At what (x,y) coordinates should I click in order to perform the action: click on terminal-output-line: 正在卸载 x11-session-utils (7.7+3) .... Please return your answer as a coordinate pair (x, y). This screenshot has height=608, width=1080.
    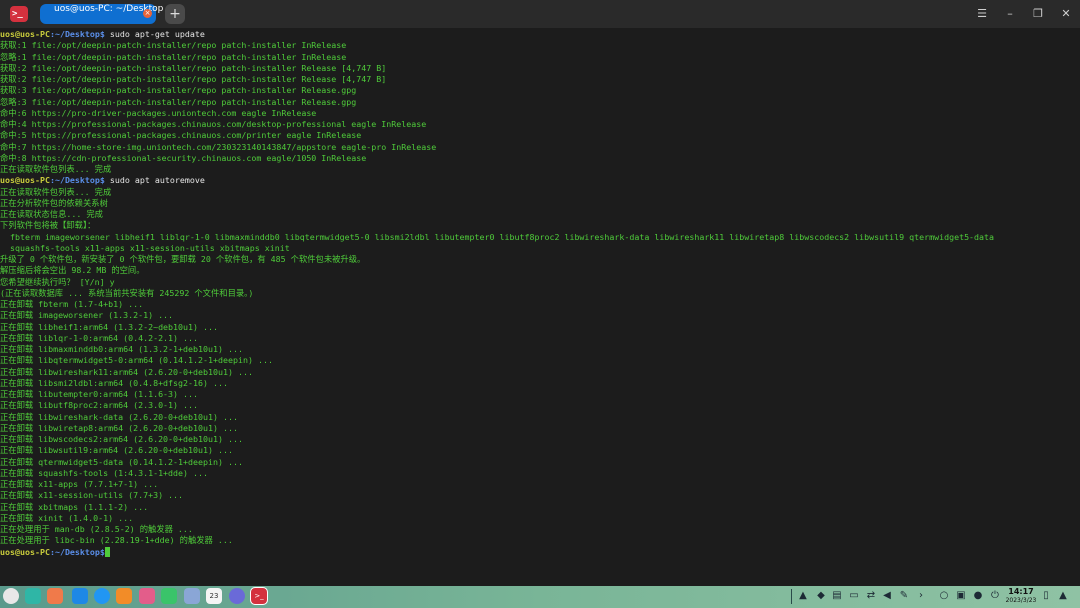
    Looking at the image, I should click on (92, 495).